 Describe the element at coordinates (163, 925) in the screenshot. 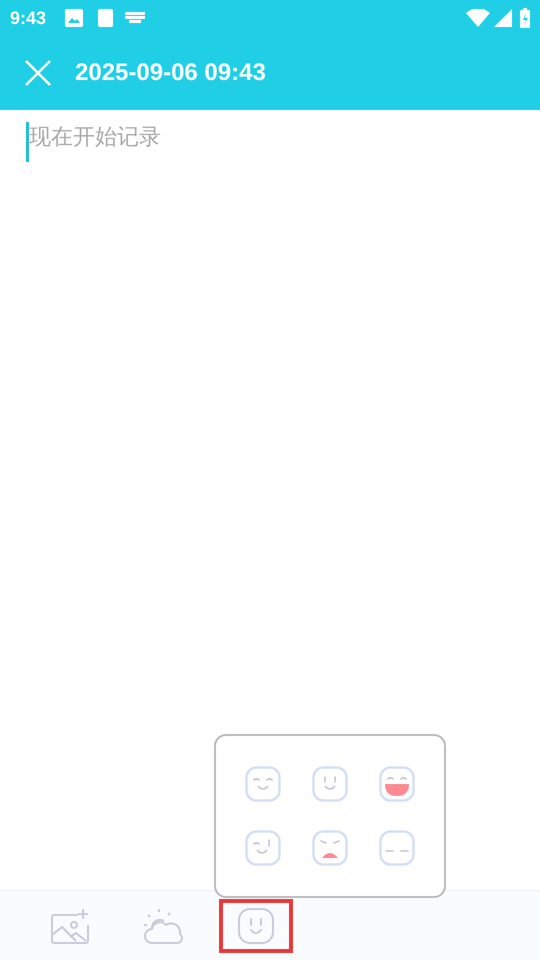

I see `weather-icon` at that location.